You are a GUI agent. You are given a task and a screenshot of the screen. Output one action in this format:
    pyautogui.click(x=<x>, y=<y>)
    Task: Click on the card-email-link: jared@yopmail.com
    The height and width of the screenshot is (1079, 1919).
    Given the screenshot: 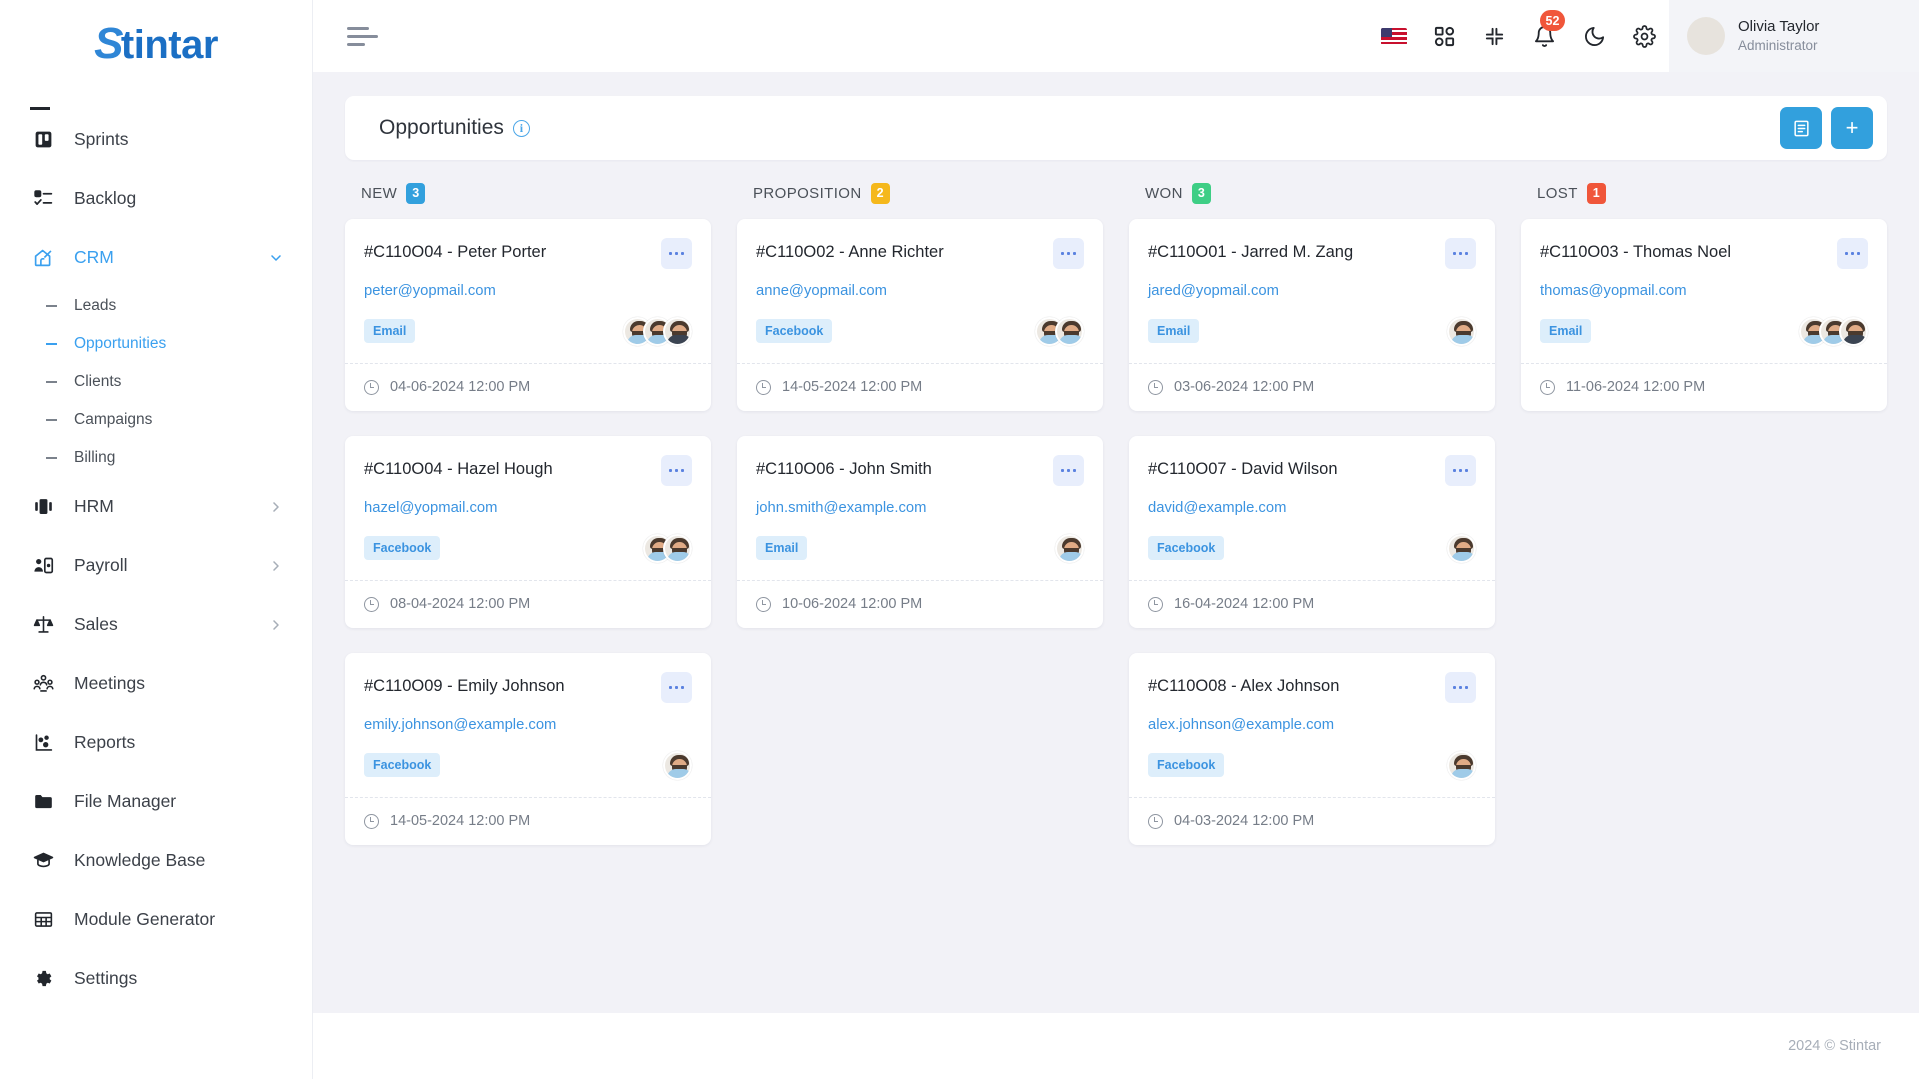 What is the action you would take?
    pyautogui.click(x=1312, y=291)
    